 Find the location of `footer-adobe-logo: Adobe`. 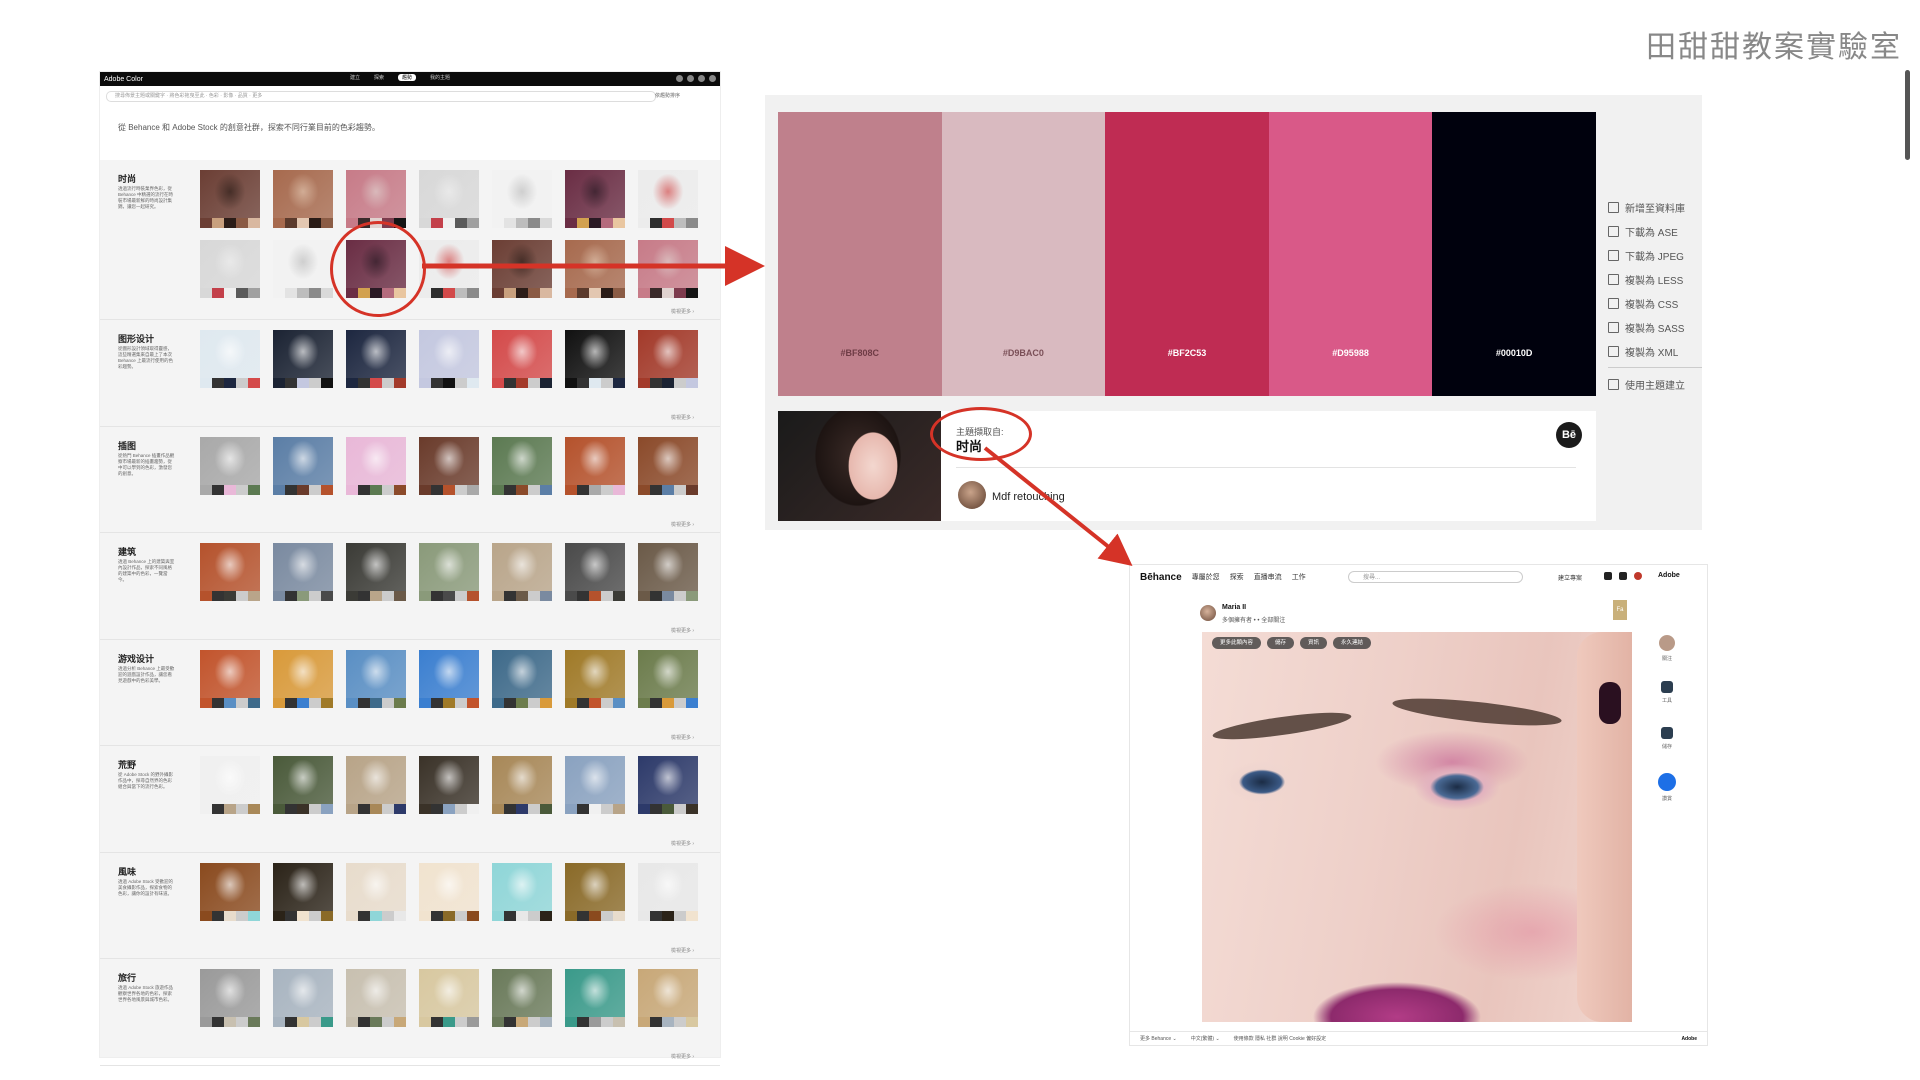

footer-adobe-logo: Adobe is located at coordinates (1689, 1039).